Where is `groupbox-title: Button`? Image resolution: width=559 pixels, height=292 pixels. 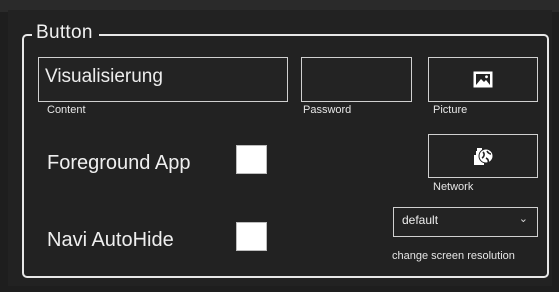 groupbox-title: Button is located at coordinates (65, 33).